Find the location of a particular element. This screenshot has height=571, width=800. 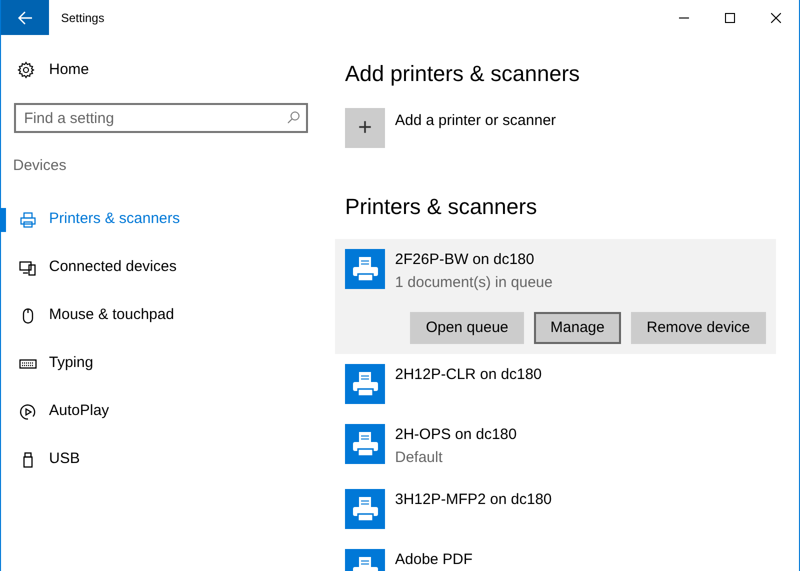

nav-item: Connected devices is located at coordinates (161, 268).